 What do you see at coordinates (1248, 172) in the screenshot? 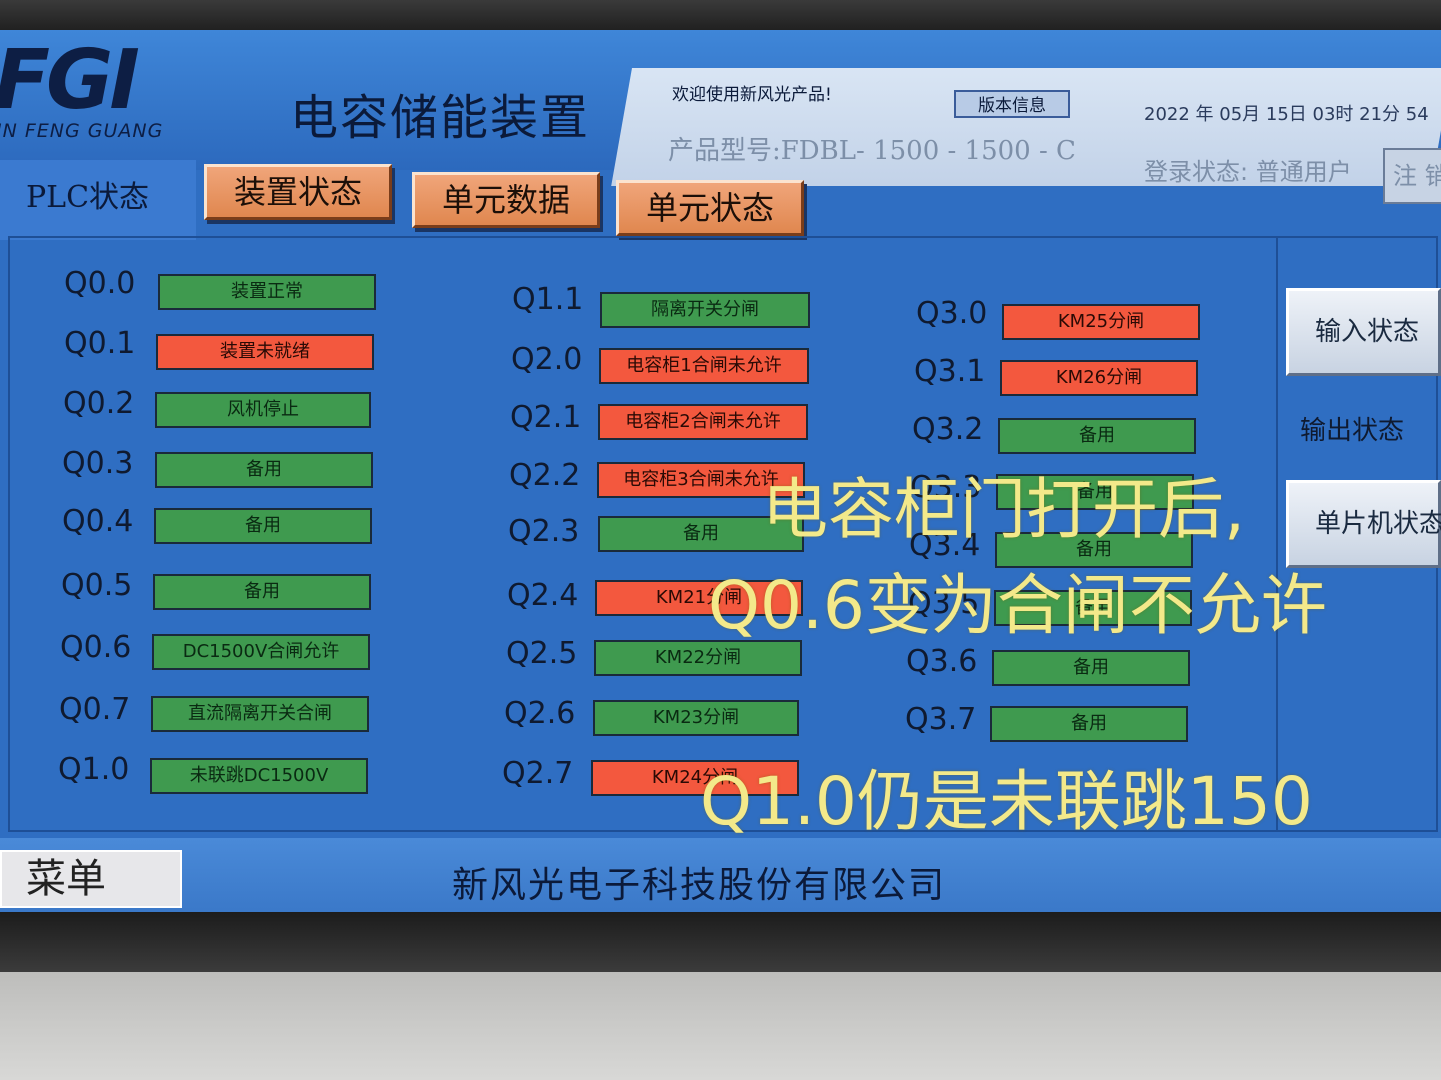
I see `login-status: 登录状态: 普通用户` at bounding box center [1248, 172].